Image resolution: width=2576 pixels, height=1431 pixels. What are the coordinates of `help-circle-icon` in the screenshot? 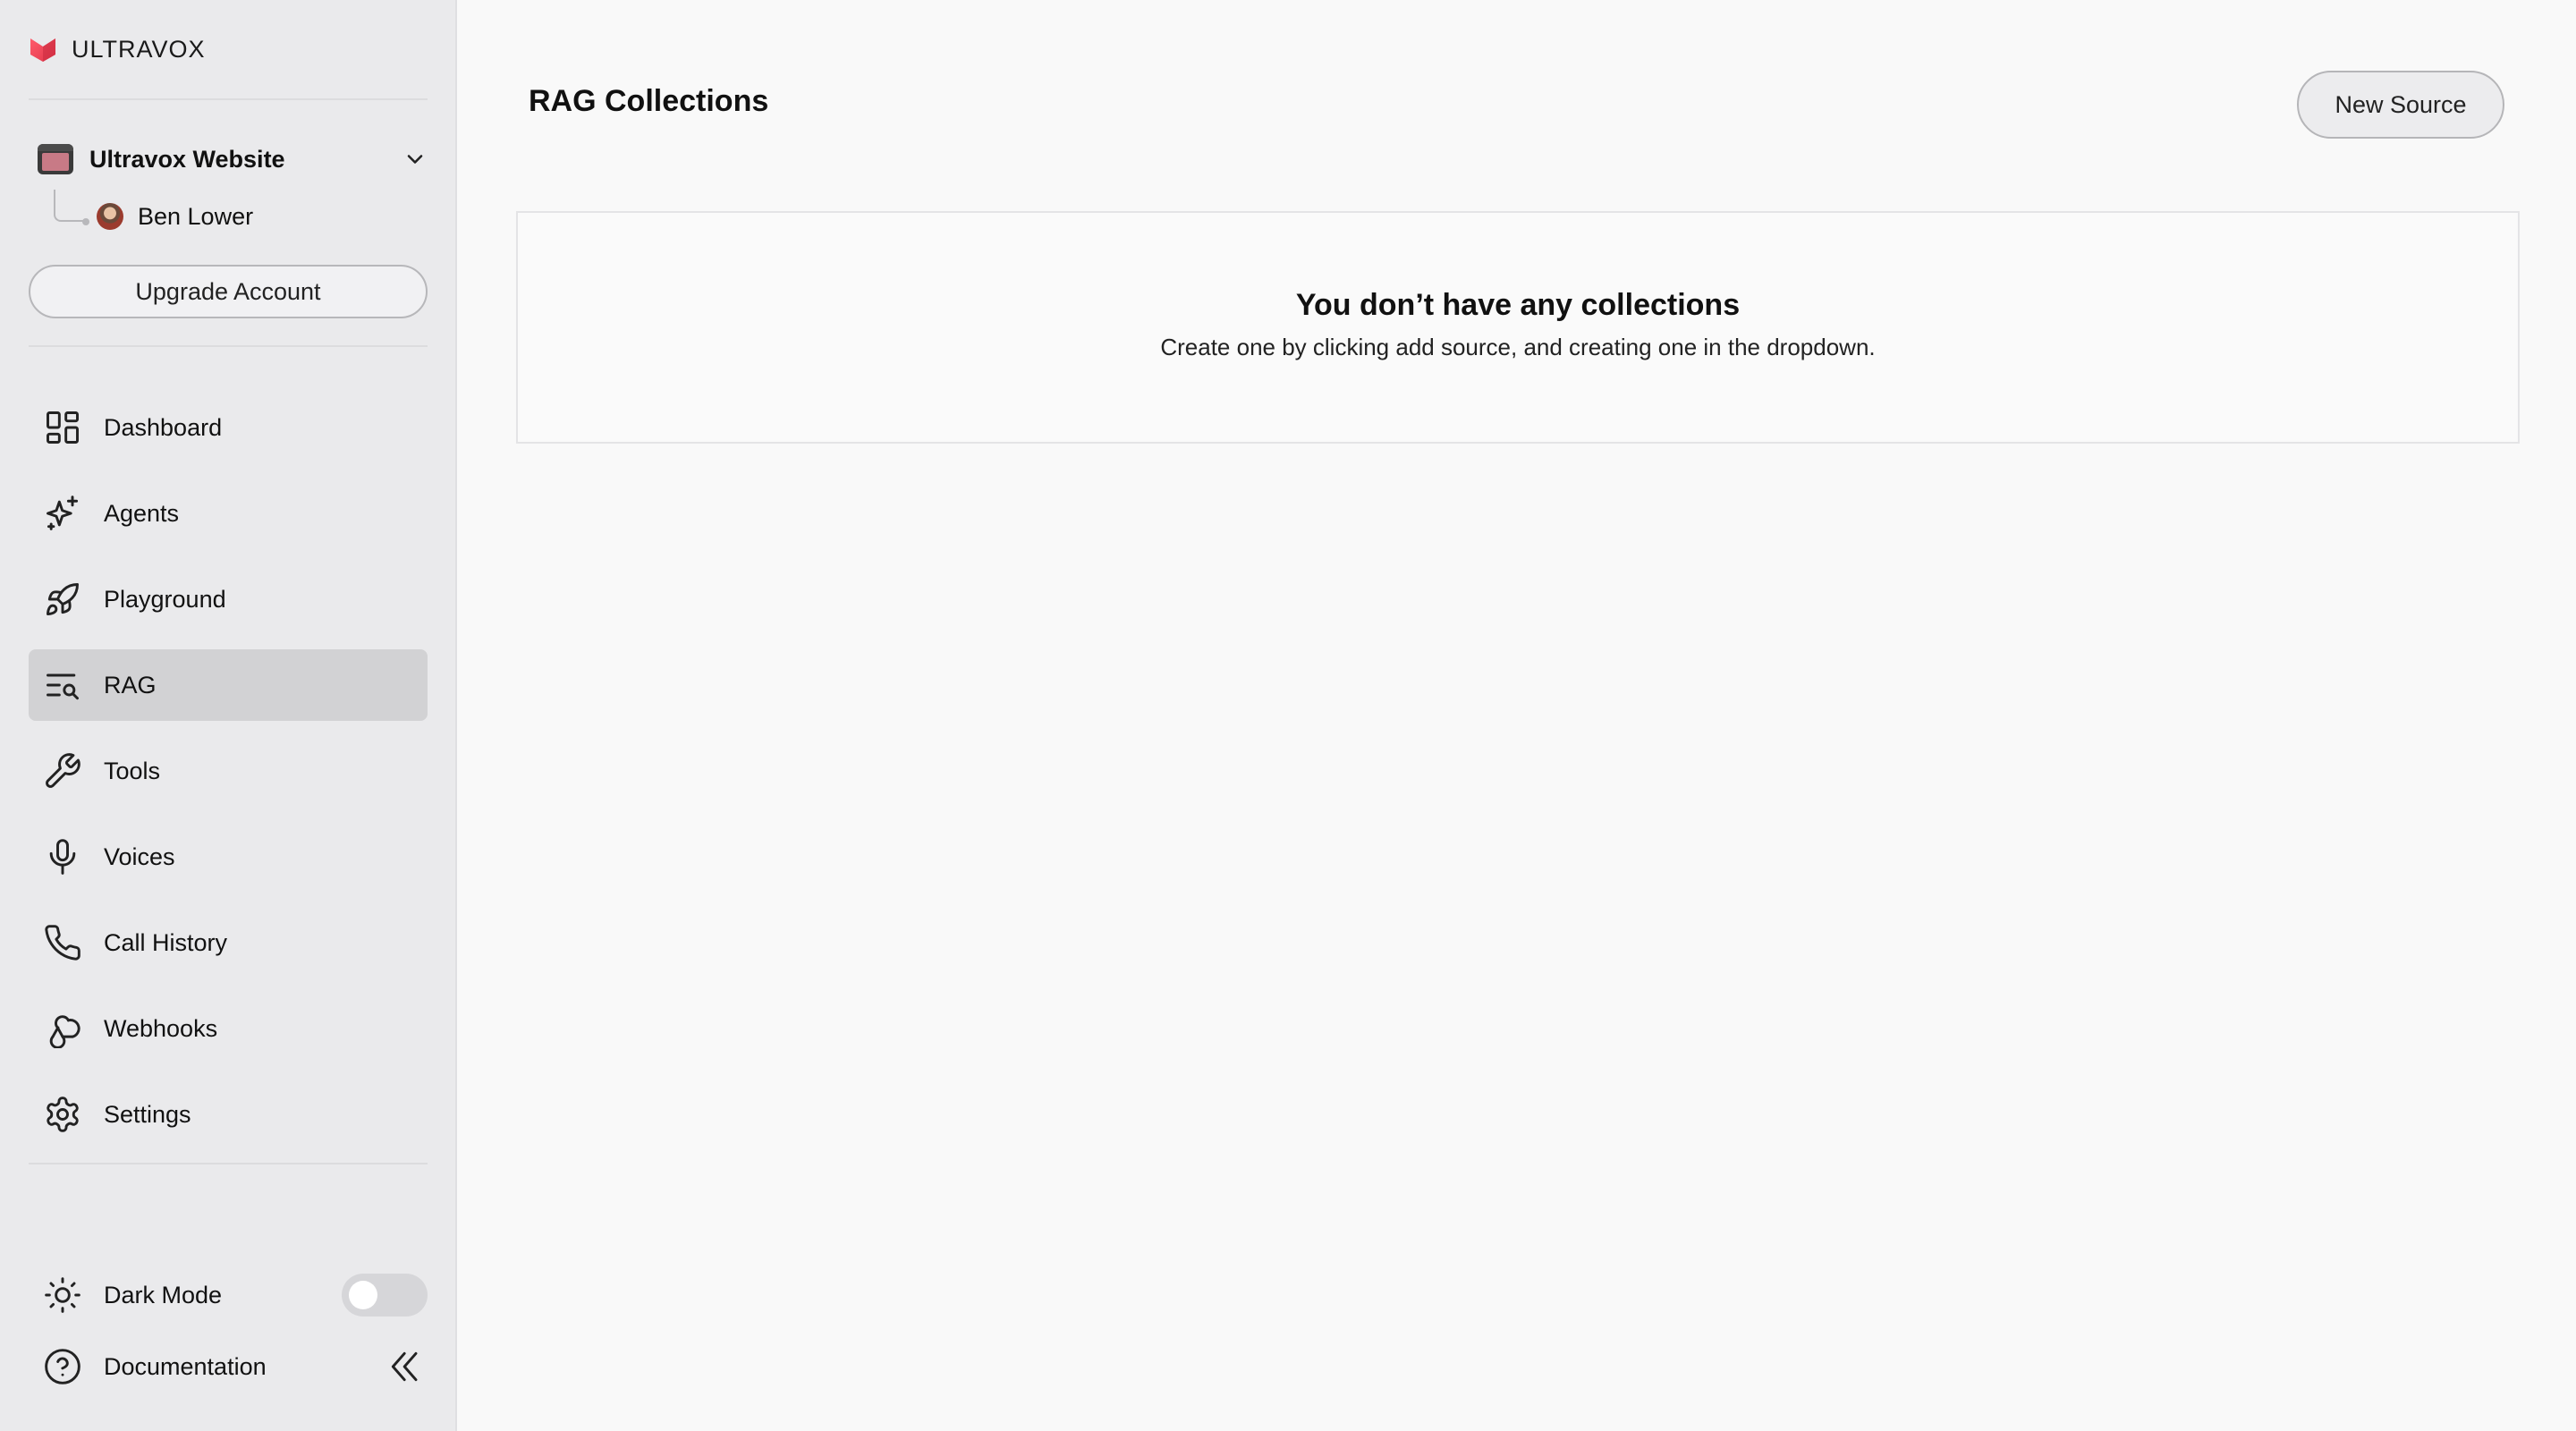 It's located at (62, 1366).